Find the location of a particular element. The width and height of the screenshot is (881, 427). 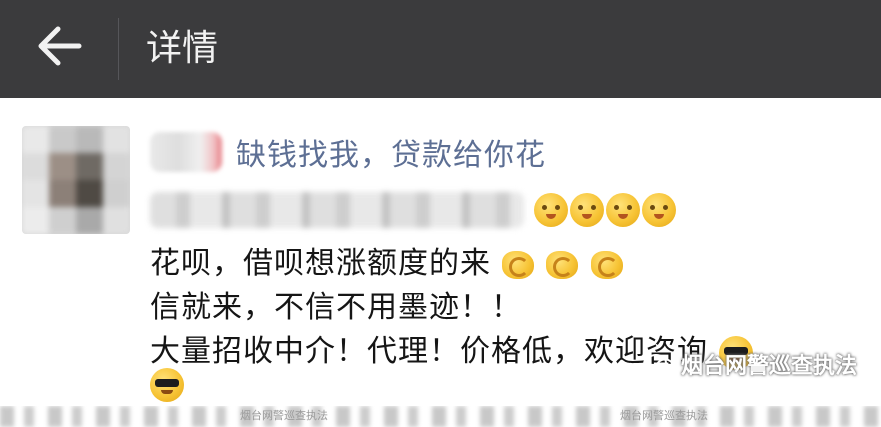

sunglasses-face-icon is located at coordinates (167, 385).